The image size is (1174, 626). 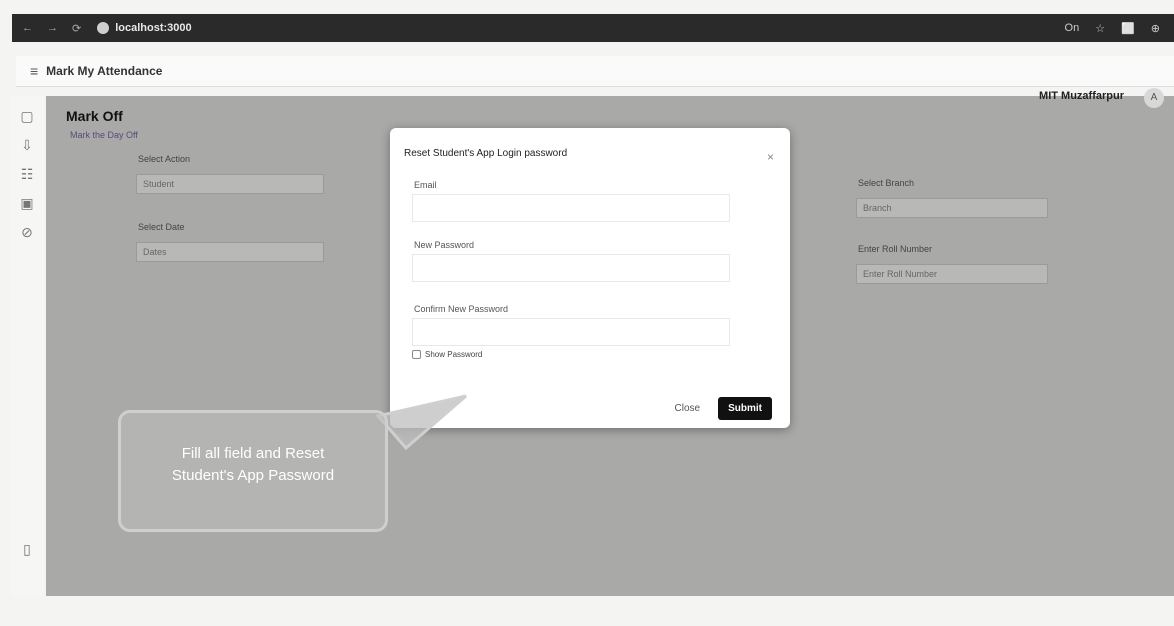 What do you see at coordinates (895, 249) in the screenshot?
I see `roll-number-label: Enter Roll Number` at bounding box center [895, 249].